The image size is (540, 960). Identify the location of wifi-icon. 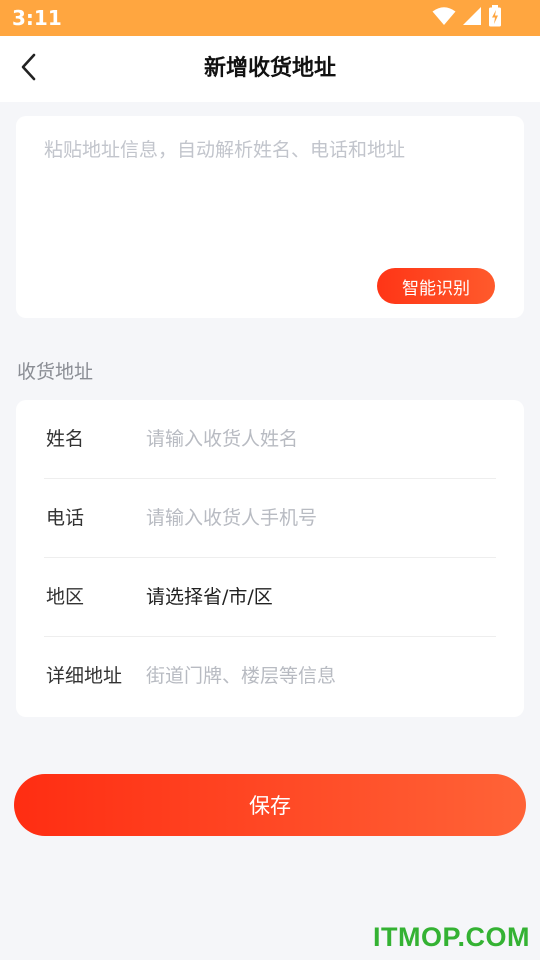
(444, 18).